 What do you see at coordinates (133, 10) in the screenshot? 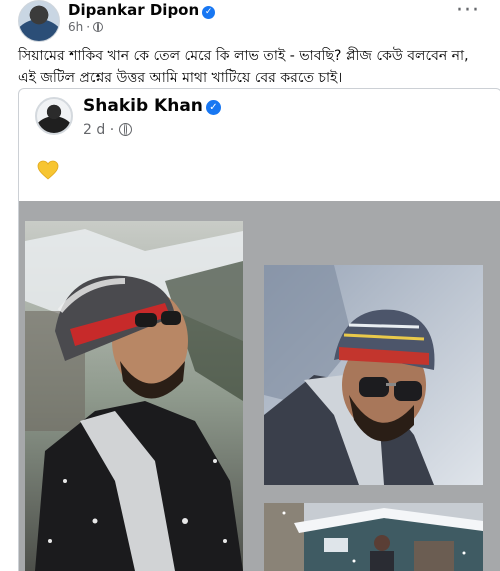
I see `author-name: Dipankar Dipon` at bounding box center [133, 10].